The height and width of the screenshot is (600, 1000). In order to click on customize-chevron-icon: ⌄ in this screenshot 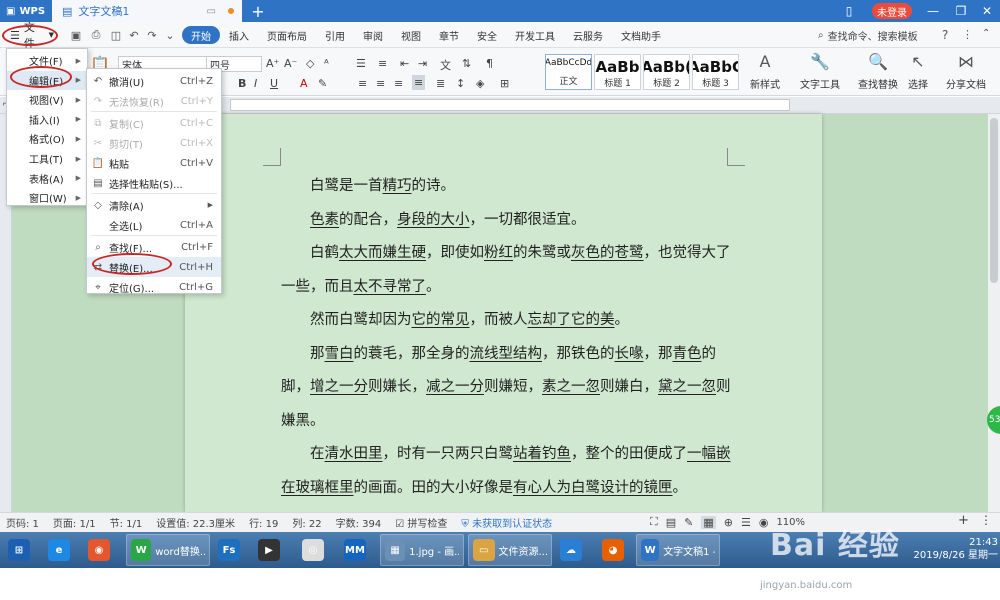, I will do `click(170, 35)`.